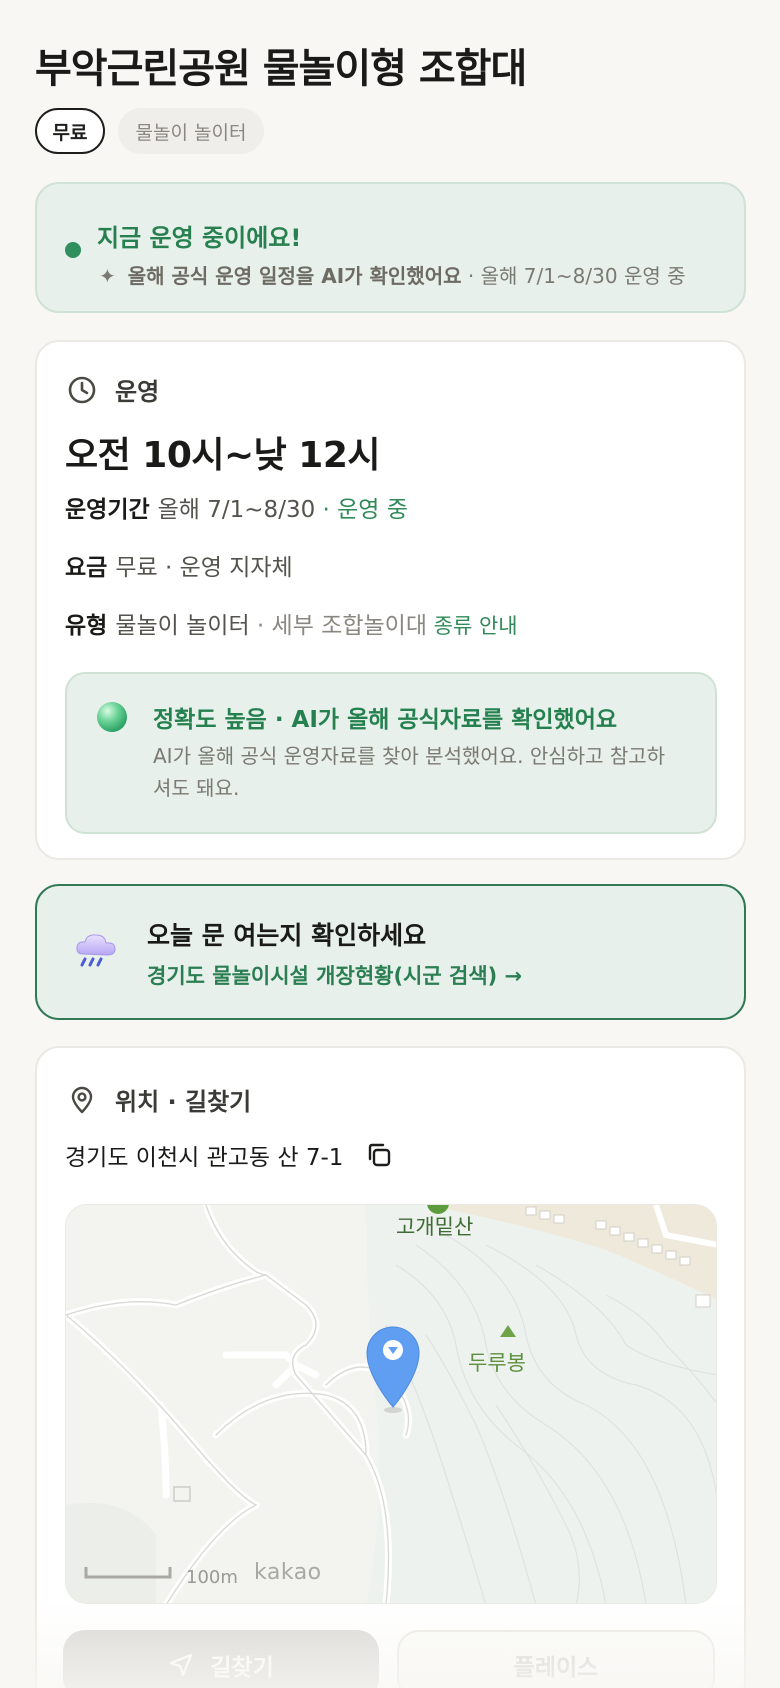 The height and width of the screenshot is (1688, 780). I want to click on page-title: 부악근린공원 물놀이형 조합대, so click(281, 69).